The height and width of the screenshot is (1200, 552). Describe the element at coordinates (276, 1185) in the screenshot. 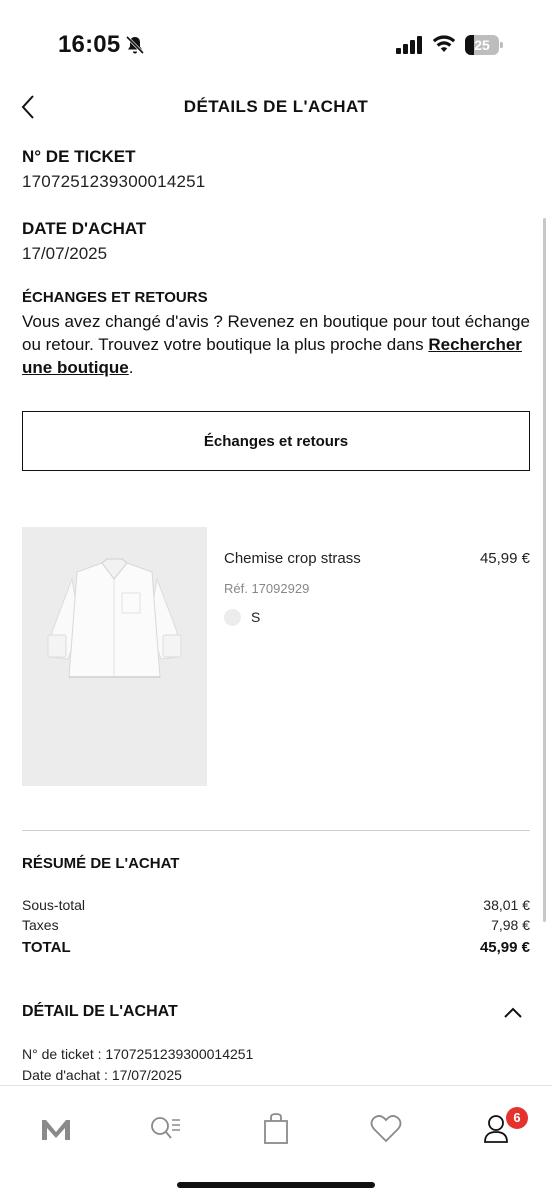

I see `home-indicator` at that location.